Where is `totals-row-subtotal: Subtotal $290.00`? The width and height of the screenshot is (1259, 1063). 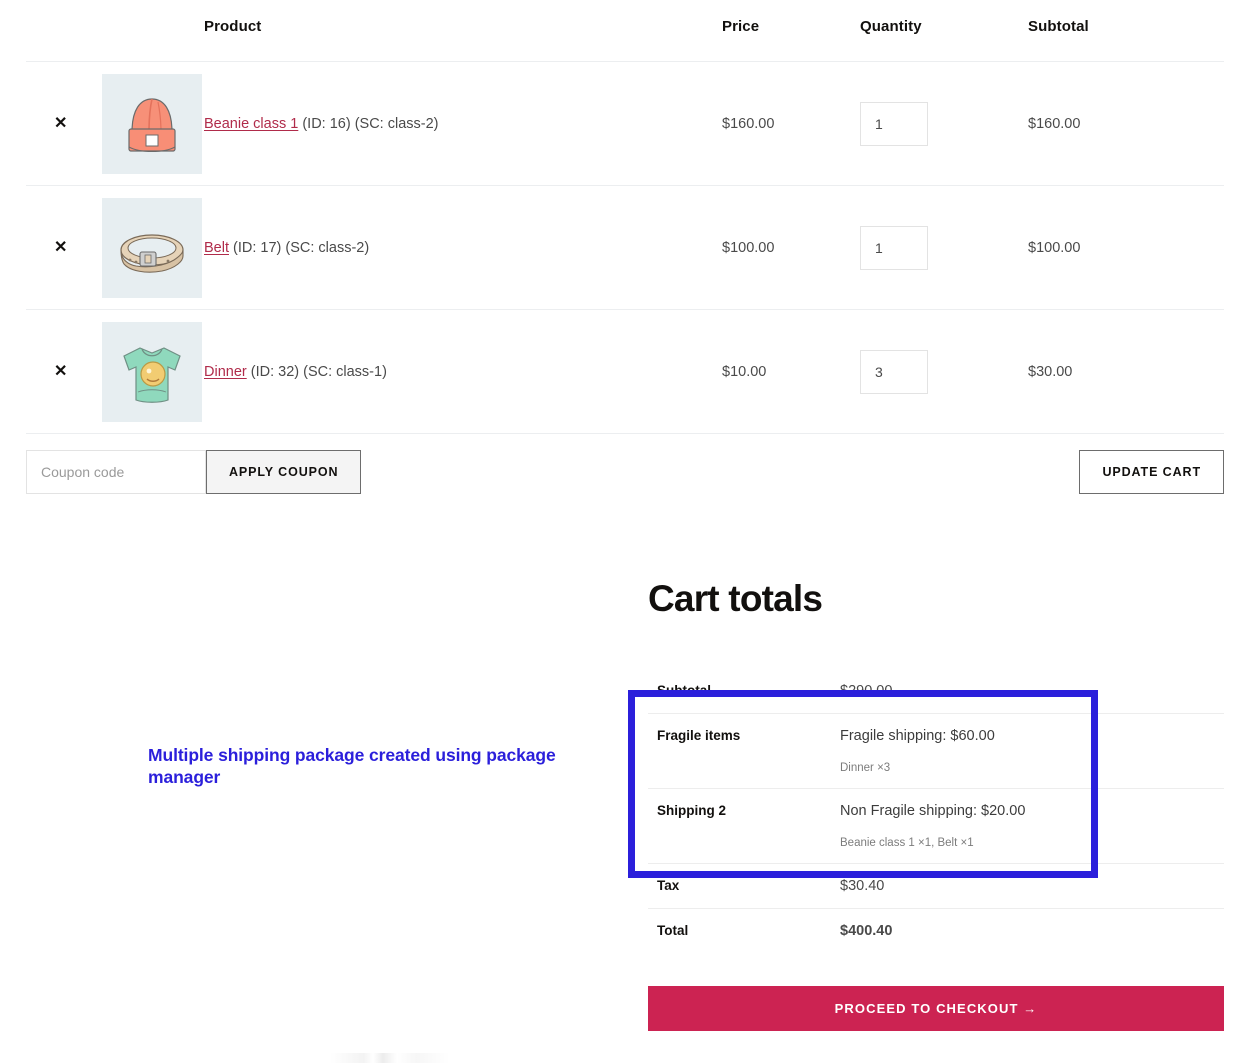 totals-row-subtotal: Subtotal $290.00 is located at coordinates (936, 691).